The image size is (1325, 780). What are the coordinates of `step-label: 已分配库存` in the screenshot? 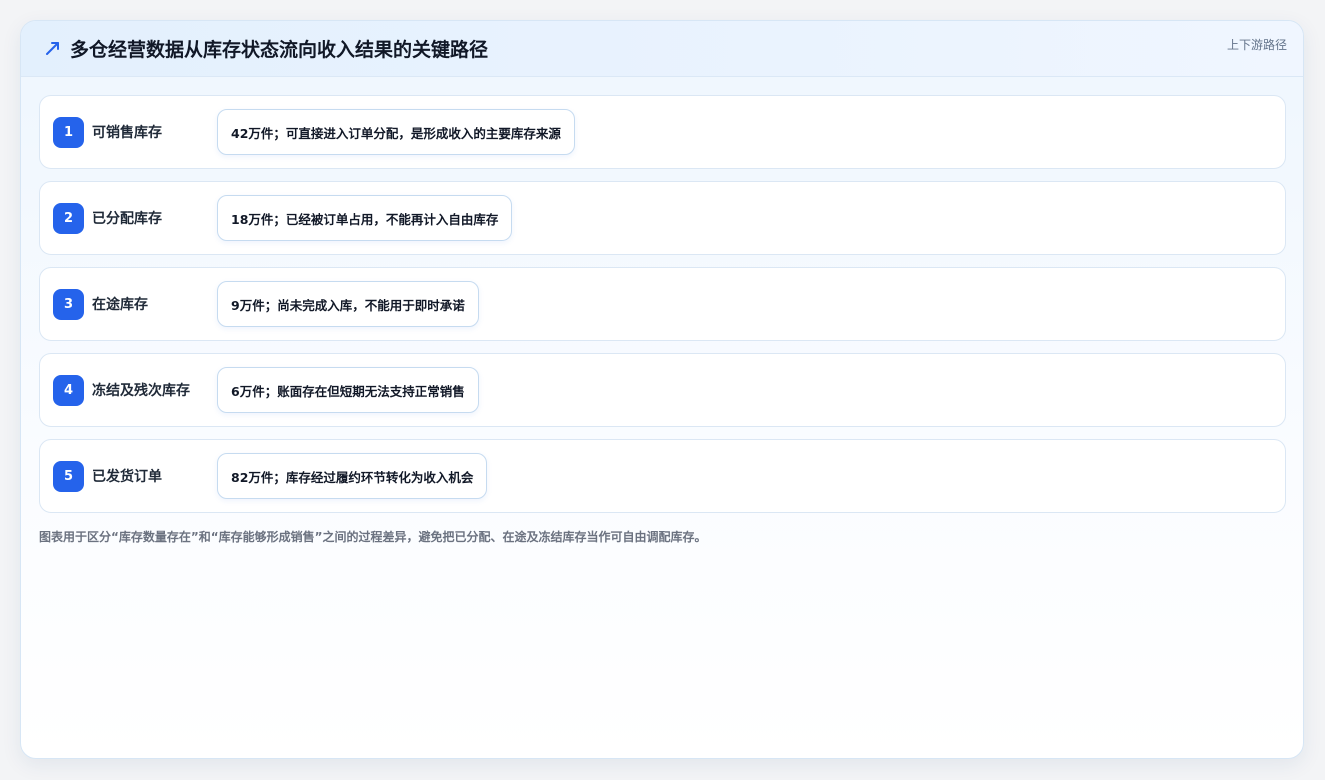 It's located at (127, 219).